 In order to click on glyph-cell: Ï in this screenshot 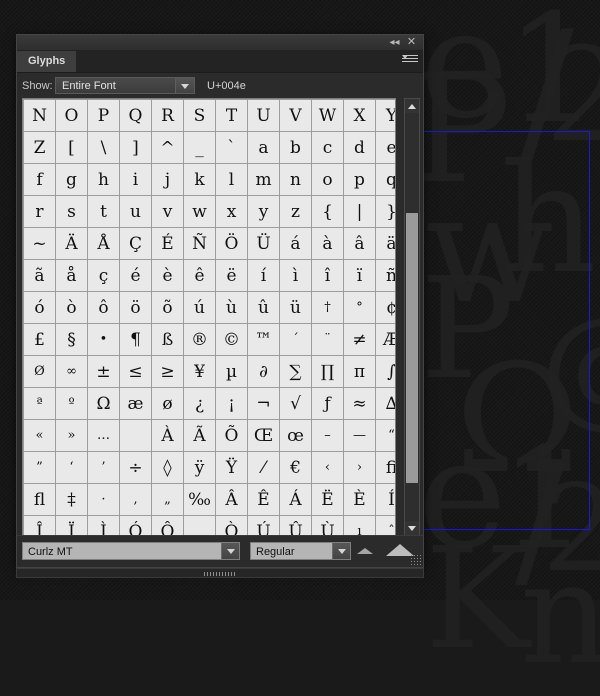, I will do `click(71, 526)`.